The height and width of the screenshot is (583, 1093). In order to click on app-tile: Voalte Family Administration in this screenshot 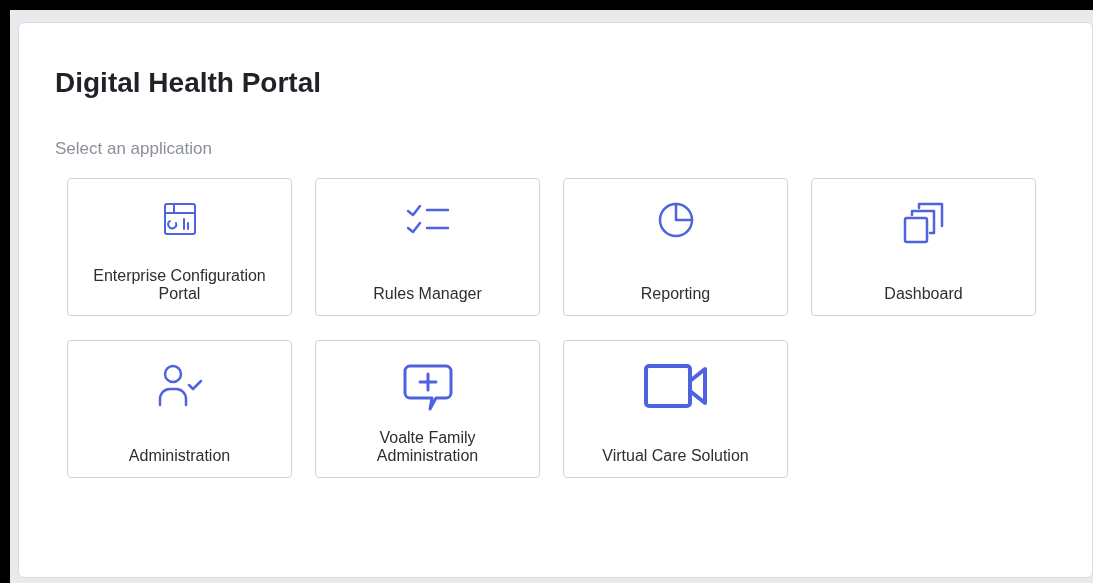, I will do `click(427, 409)`.